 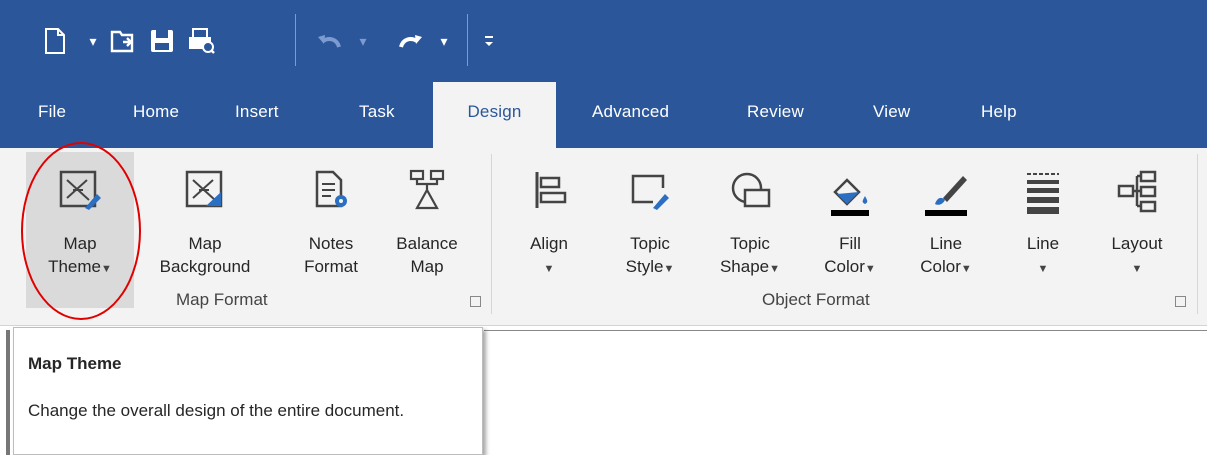 I want to click on map-background-label-2: Background, so click(x=205, y=266).